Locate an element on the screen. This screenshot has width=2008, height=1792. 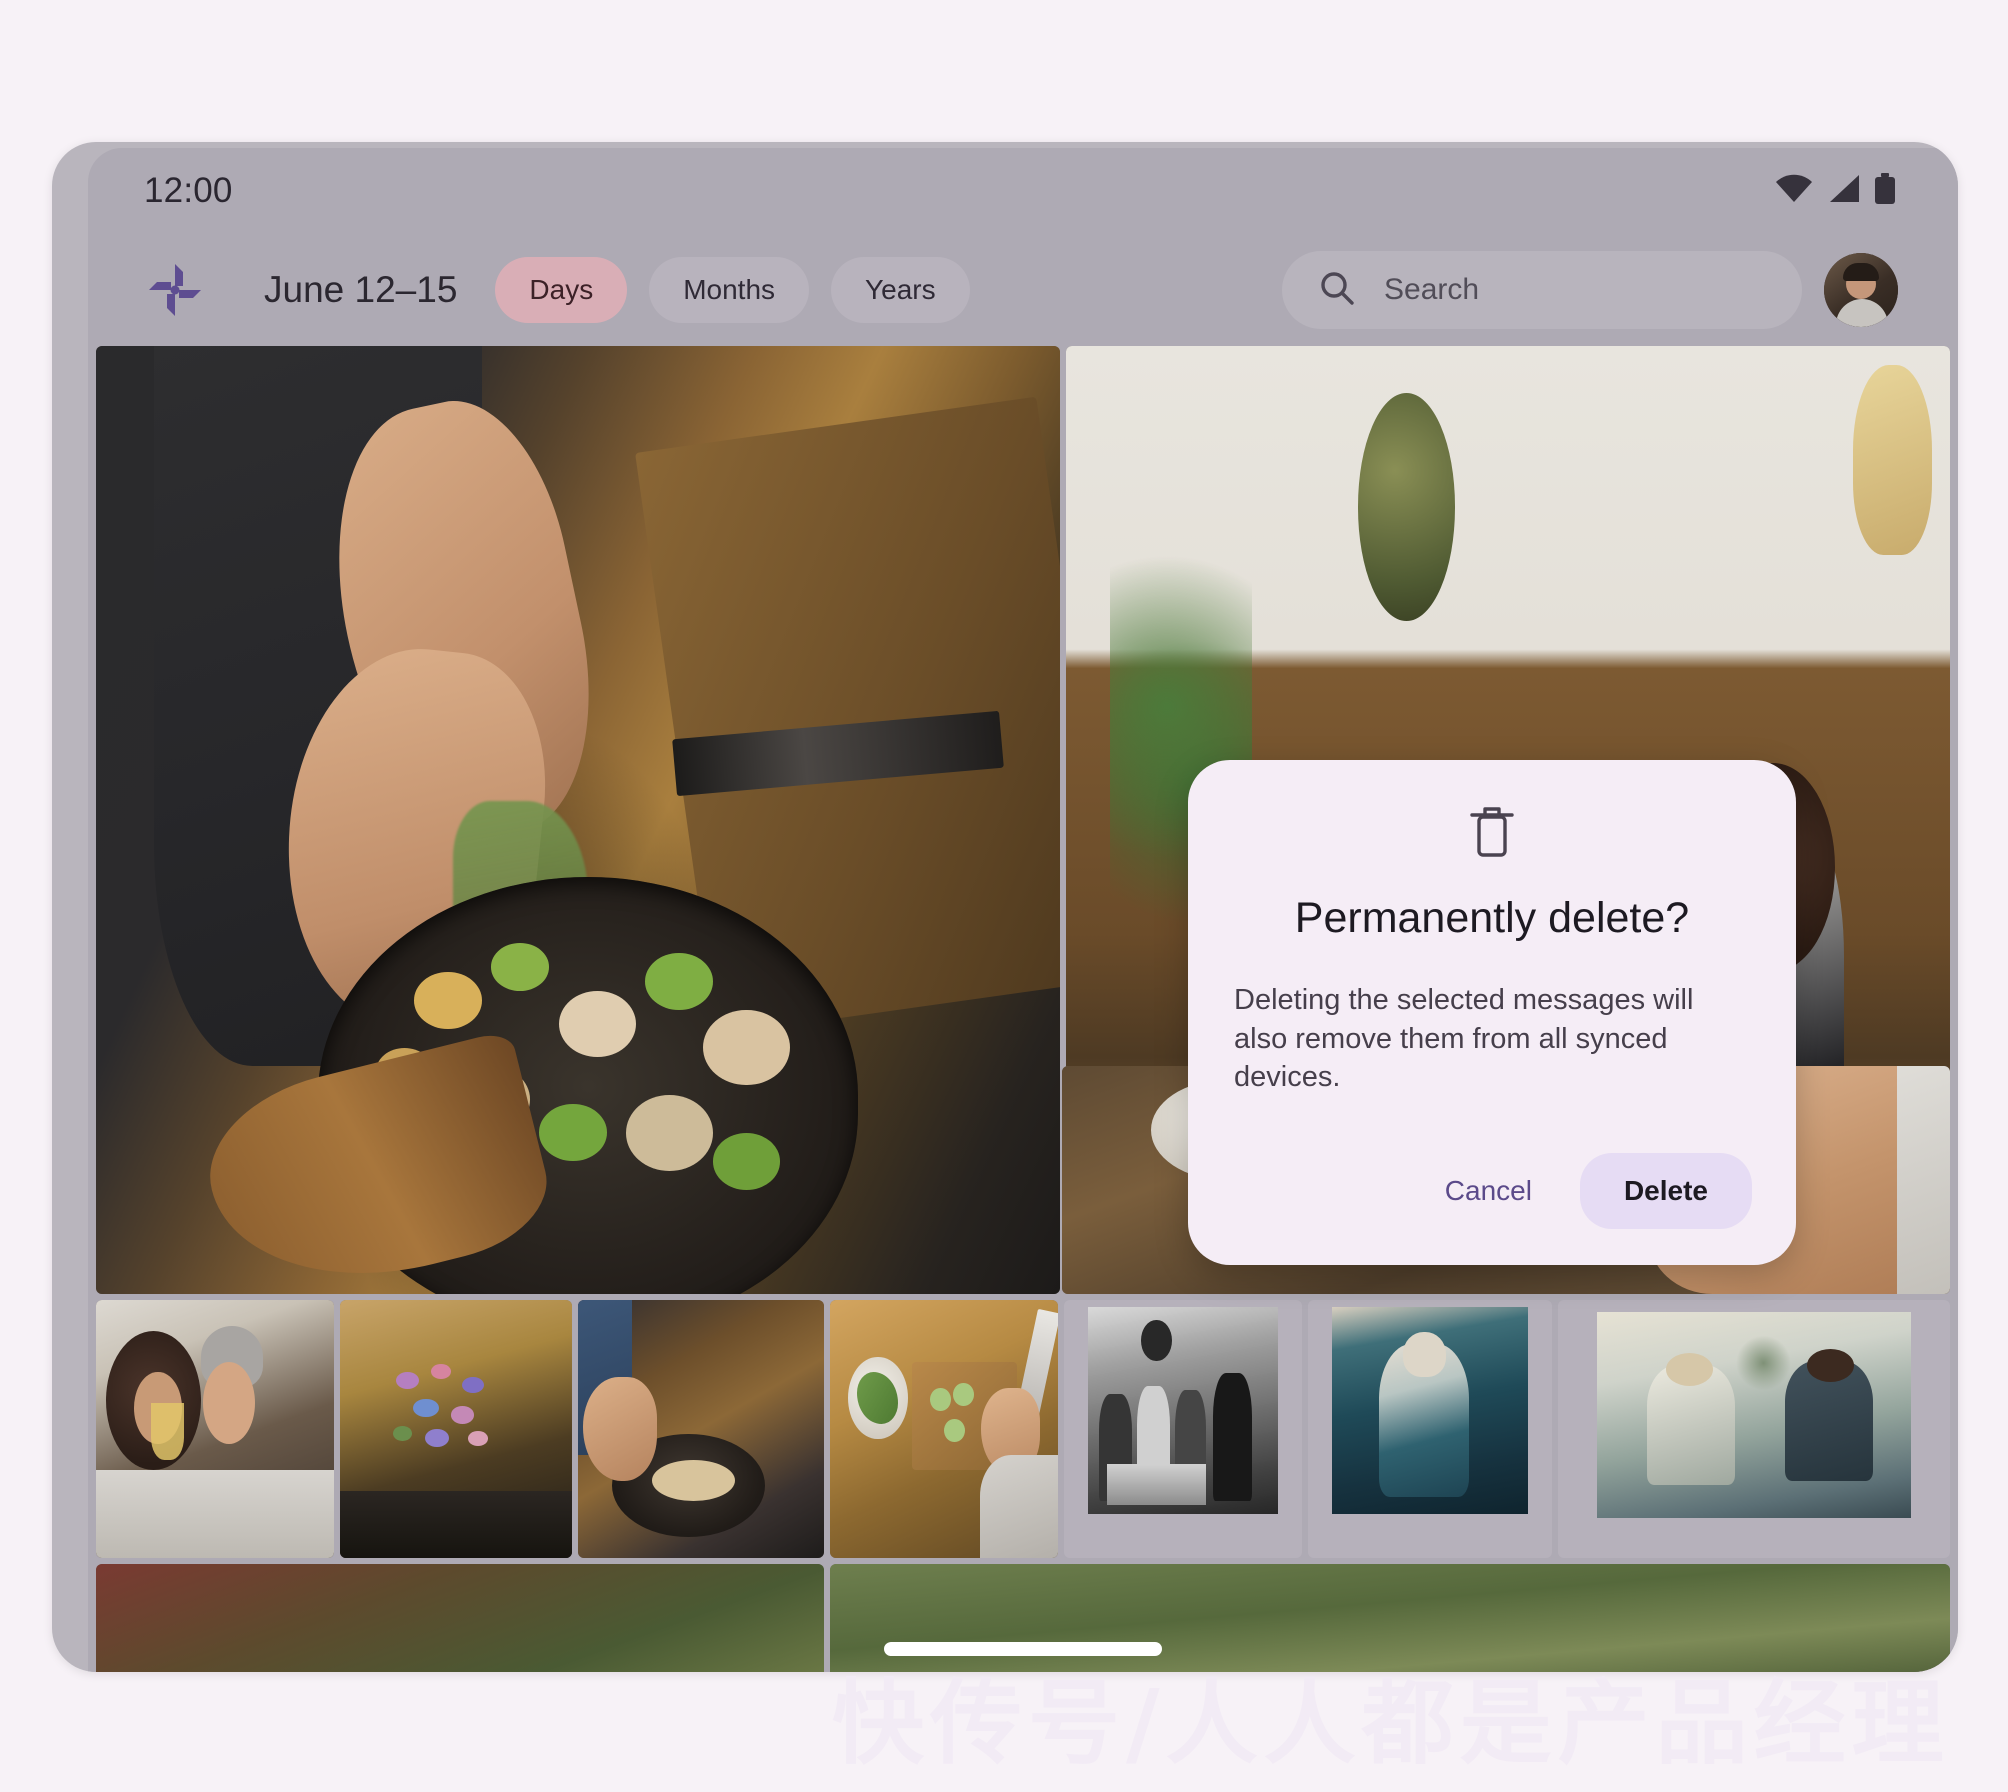
status-bar-icons is located at coordinates (1835, 191).